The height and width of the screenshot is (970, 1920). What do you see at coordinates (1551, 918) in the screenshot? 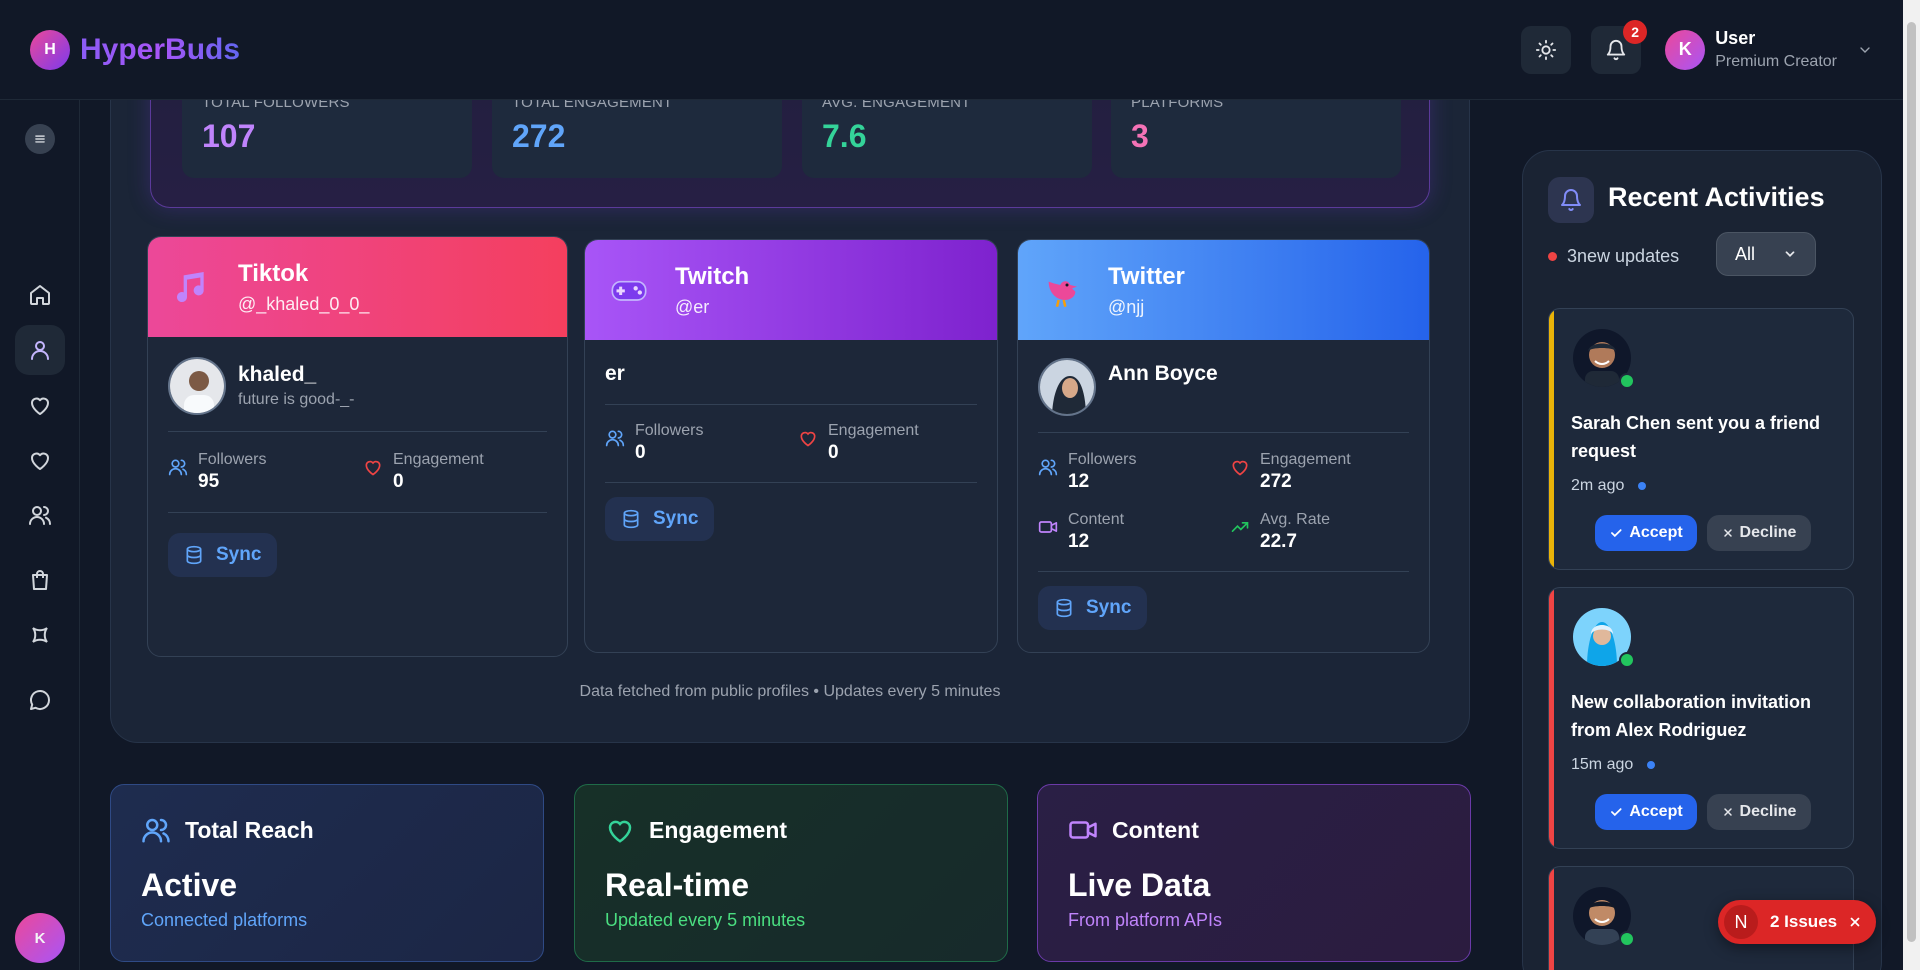
I see `activity-accent-bar` at bounding box center [1551, 918].